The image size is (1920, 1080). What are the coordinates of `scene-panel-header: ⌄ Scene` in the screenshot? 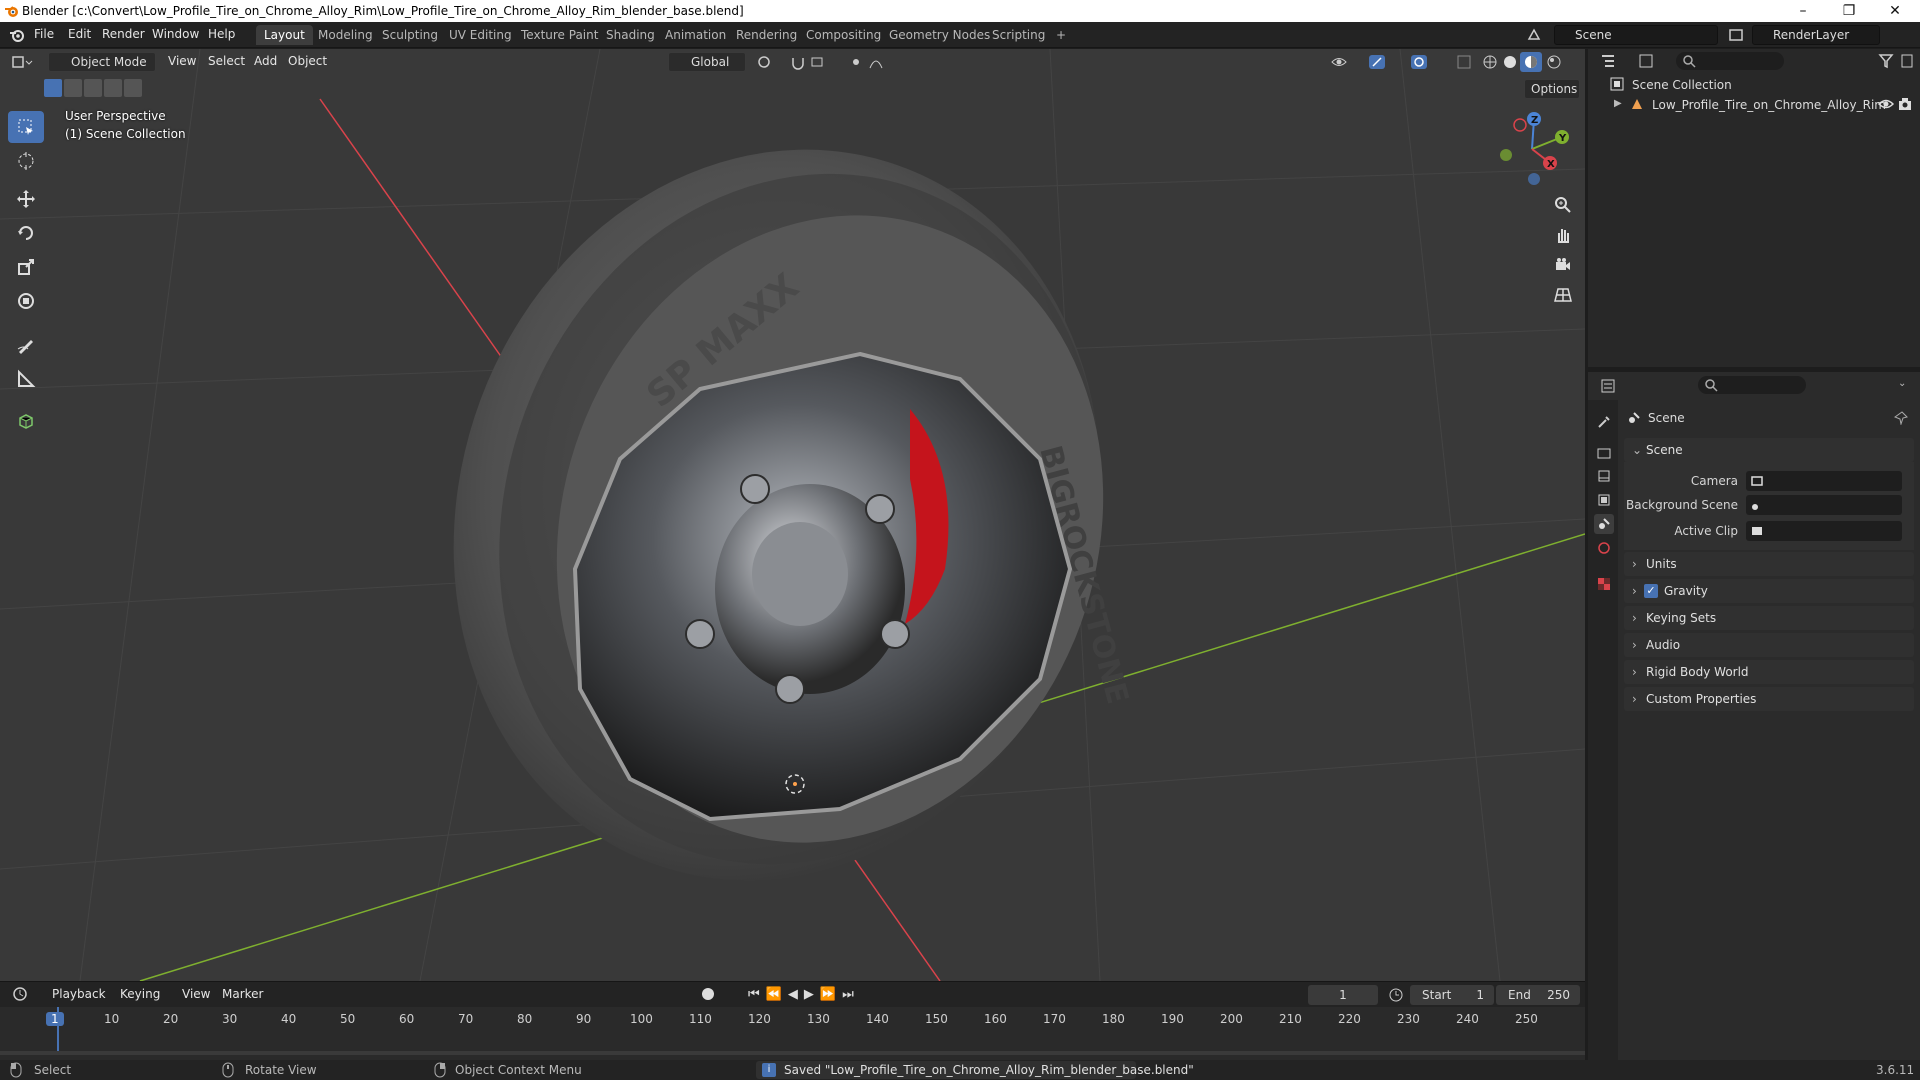 It's located at (1769, 450).